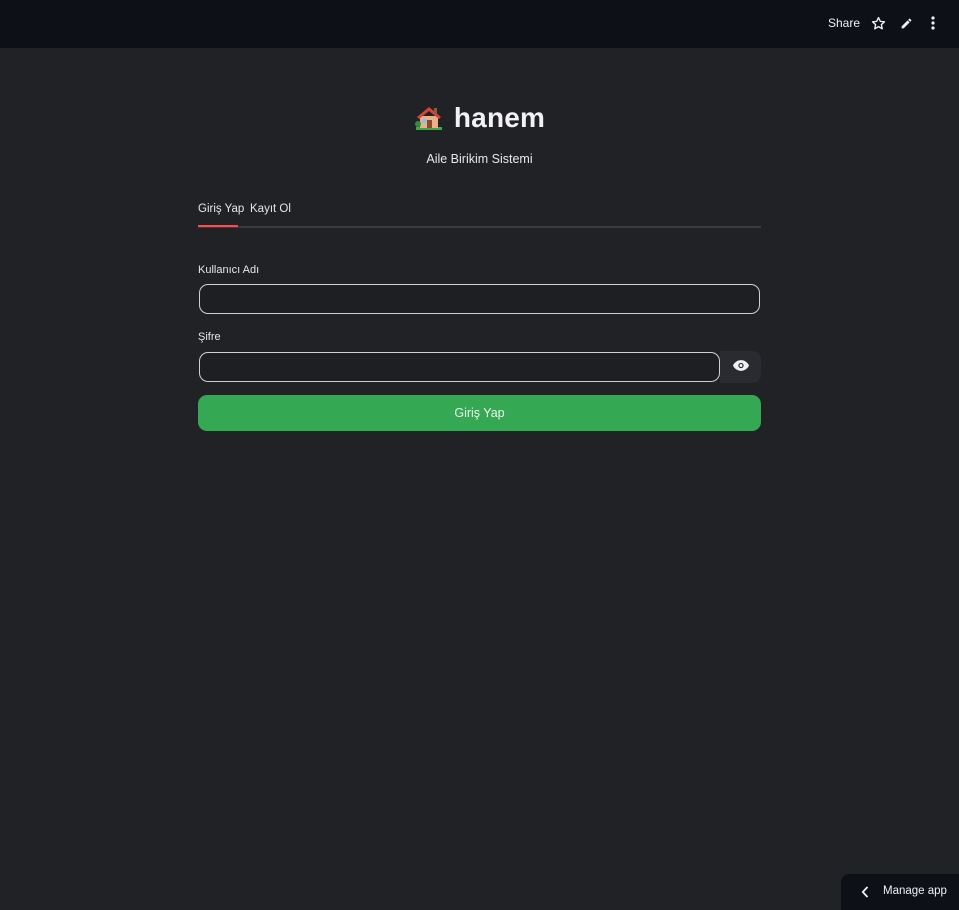 This screenshot has width=959, height=910. What do you see at coordinates (229, 270) in the screenshot?
I see `username-label: Kullanıcı Adı` at bounding box center [229, 270].